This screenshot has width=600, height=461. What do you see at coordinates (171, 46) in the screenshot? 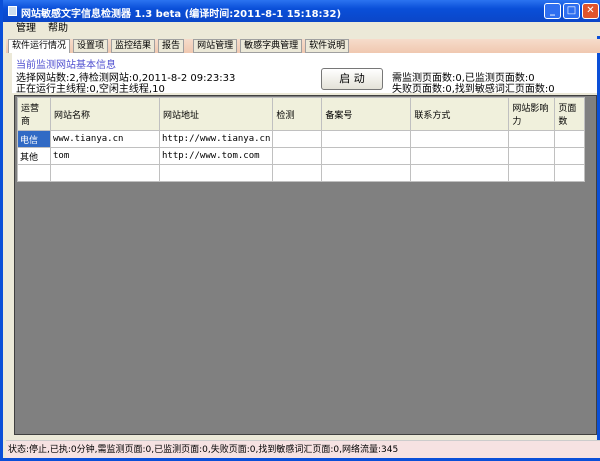
I see `tab-report: 报告` at bounding box center [171, 46].